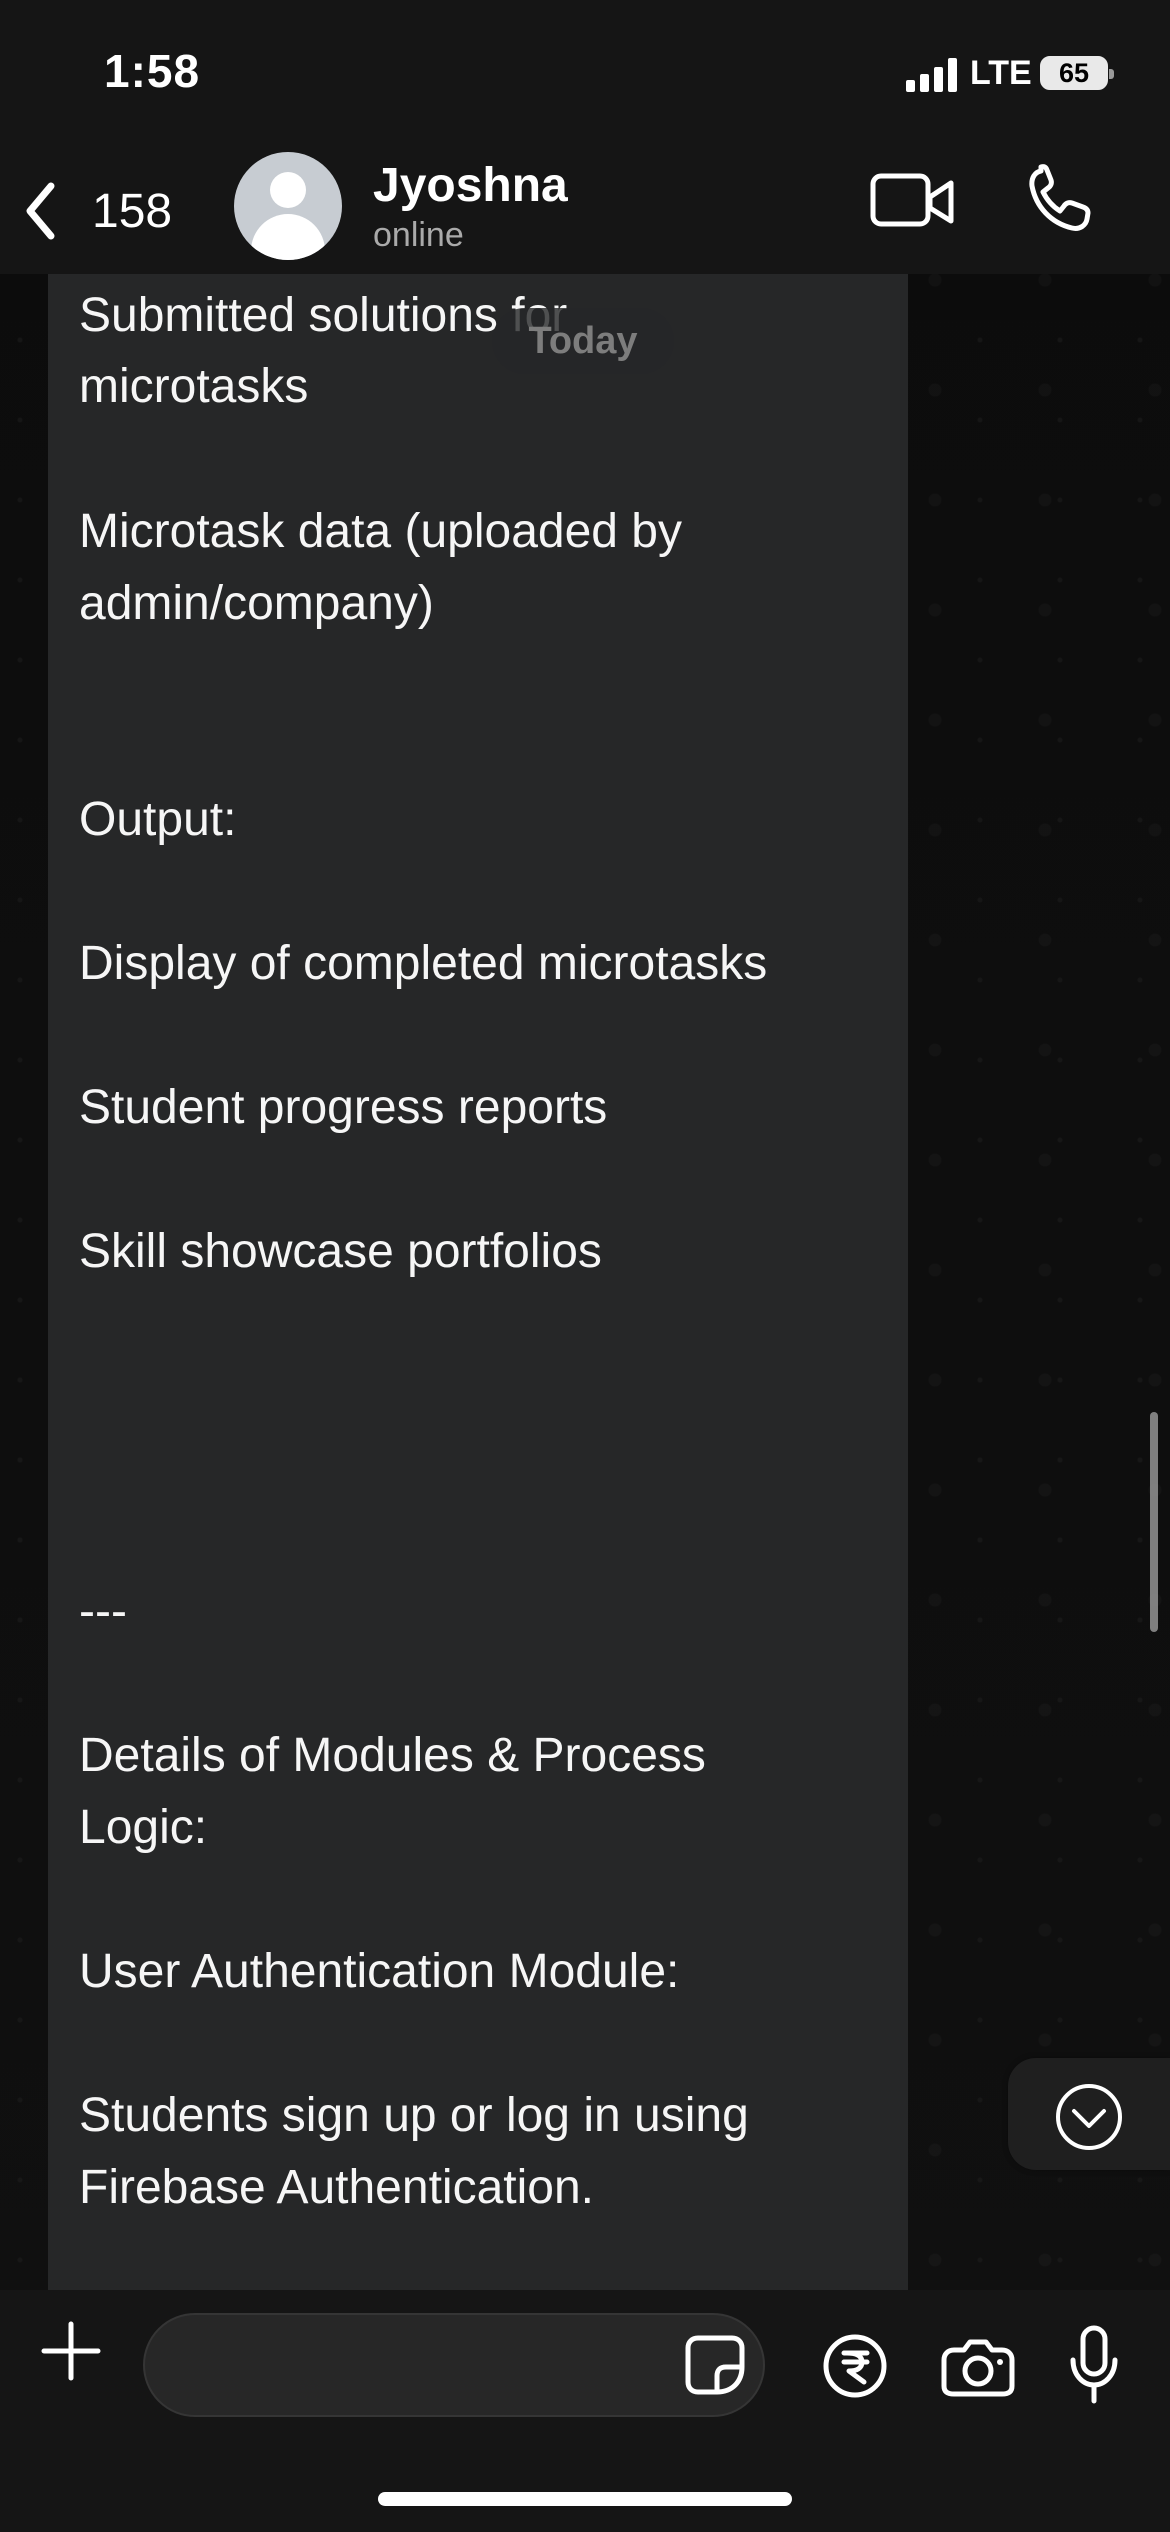  Describe the element at coordinates (143, 1827) in the screenshot. I see `message-line: Logic:` at that location.